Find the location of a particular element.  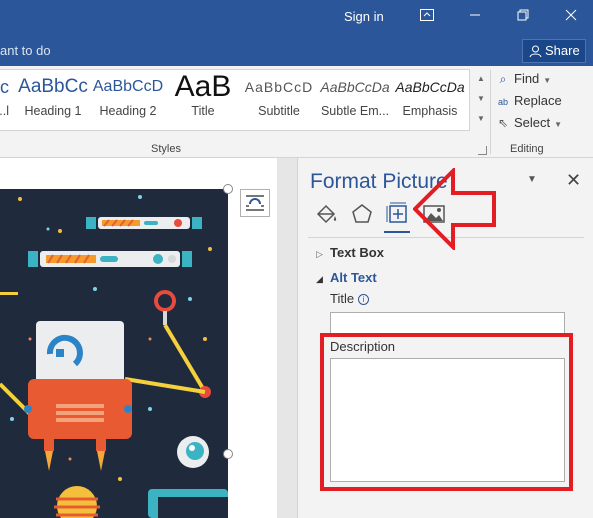

replace-button: ab Replace is located at coordinates (529, 100).